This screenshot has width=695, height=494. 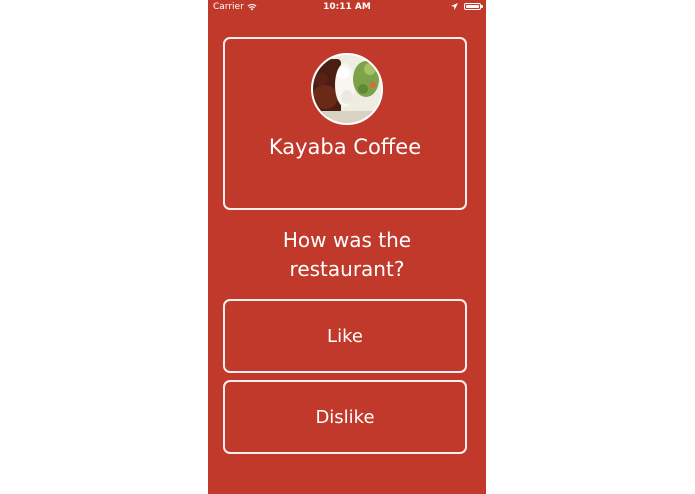 I want to click on like-label: Like, so click(x=345, y=336).